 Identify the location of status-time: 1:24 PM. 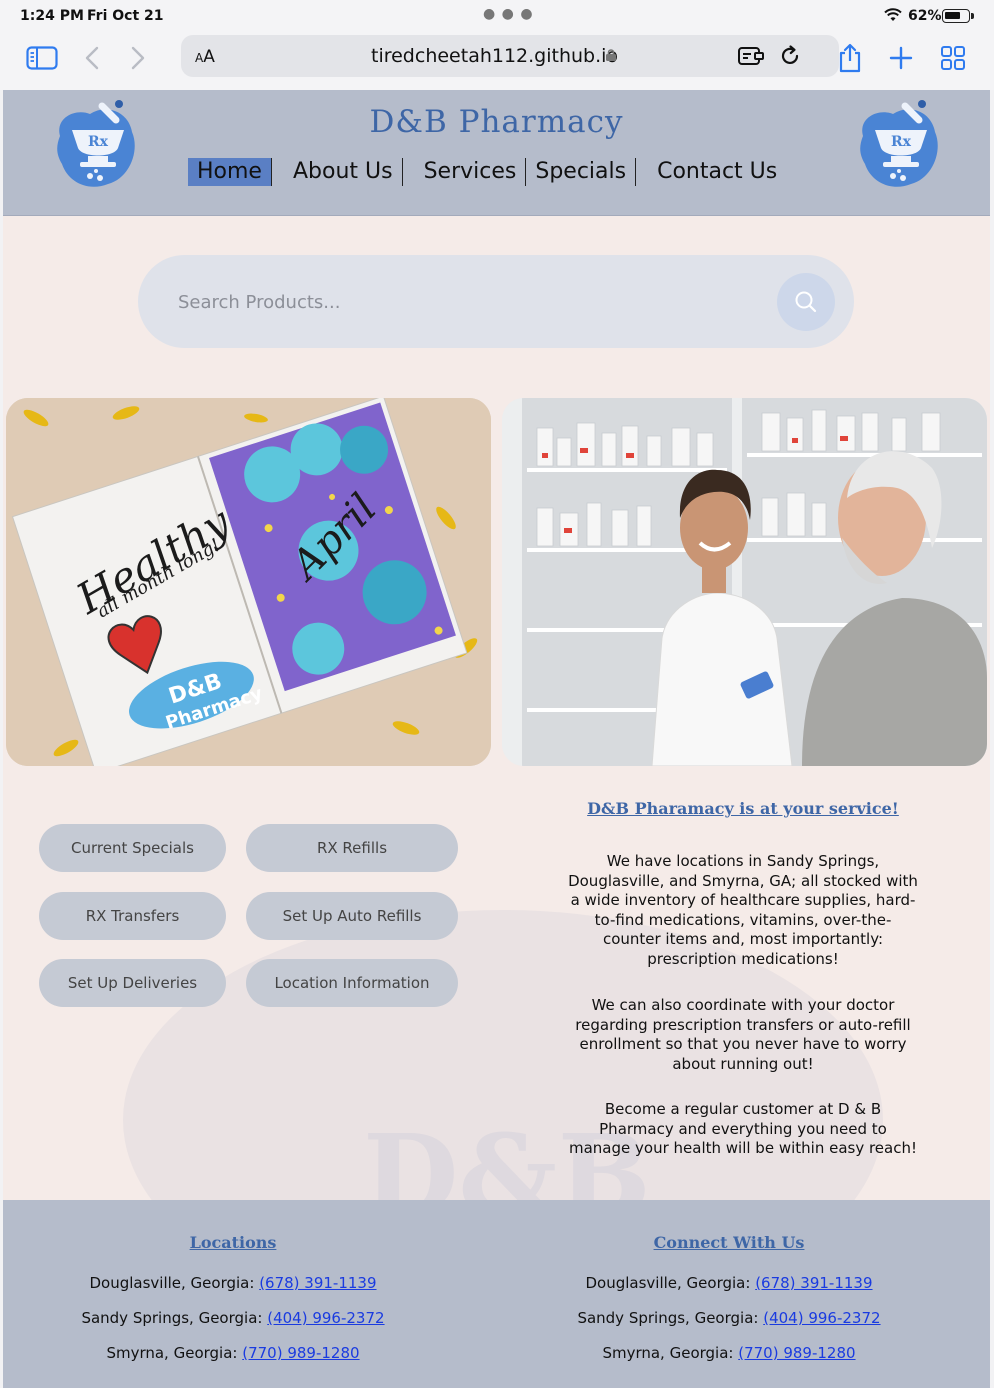
(52, 16).